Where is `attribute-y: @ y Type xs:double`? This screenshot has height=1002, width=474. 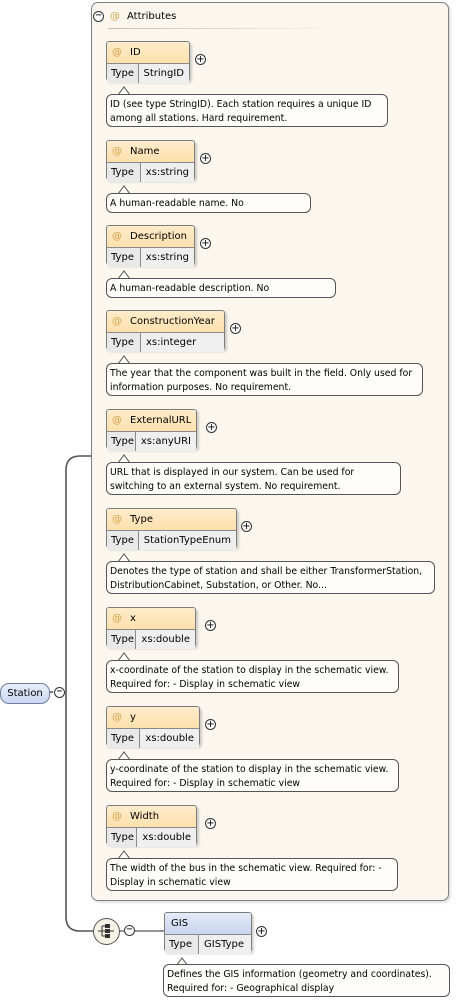
attribute-y: @ y Type xs:double is located at coordinates (153, 727).